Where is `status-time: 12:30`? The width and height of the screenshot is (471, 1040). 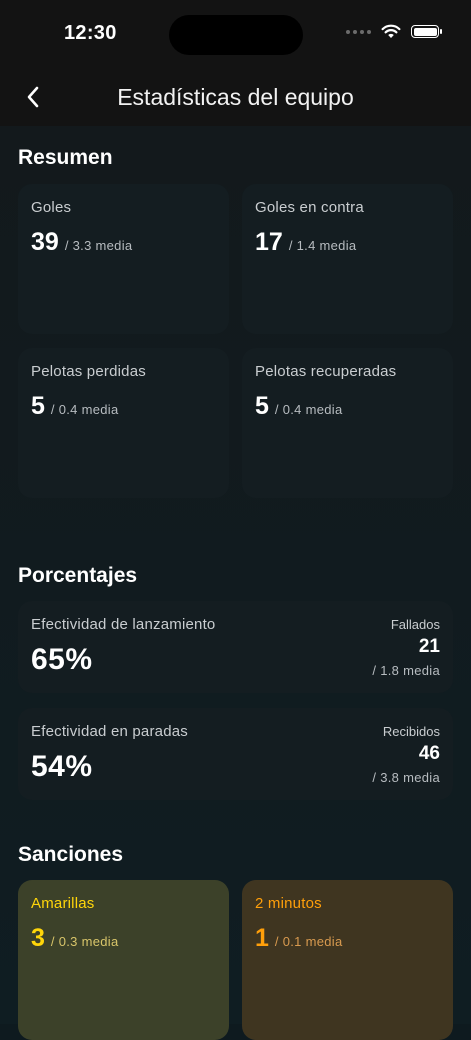 status-time: 12:30 is located at coordinates (90, 33).